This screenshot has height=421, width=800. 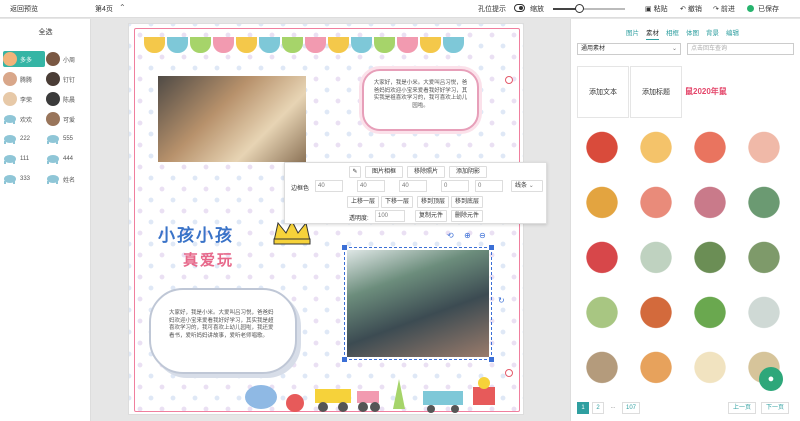 What do you see at coordinates (45, 32) in the screenshot?
I see `select-all-button: 全选` at bounding box center [45, 32].